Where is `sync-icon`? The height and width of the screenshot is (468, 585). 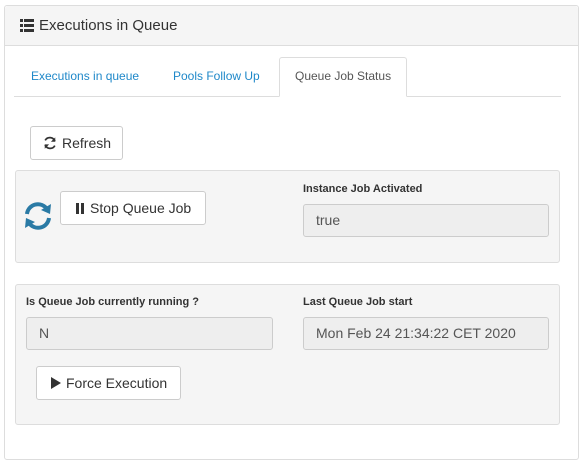
sync-icon is located at coordinates (38, 218).